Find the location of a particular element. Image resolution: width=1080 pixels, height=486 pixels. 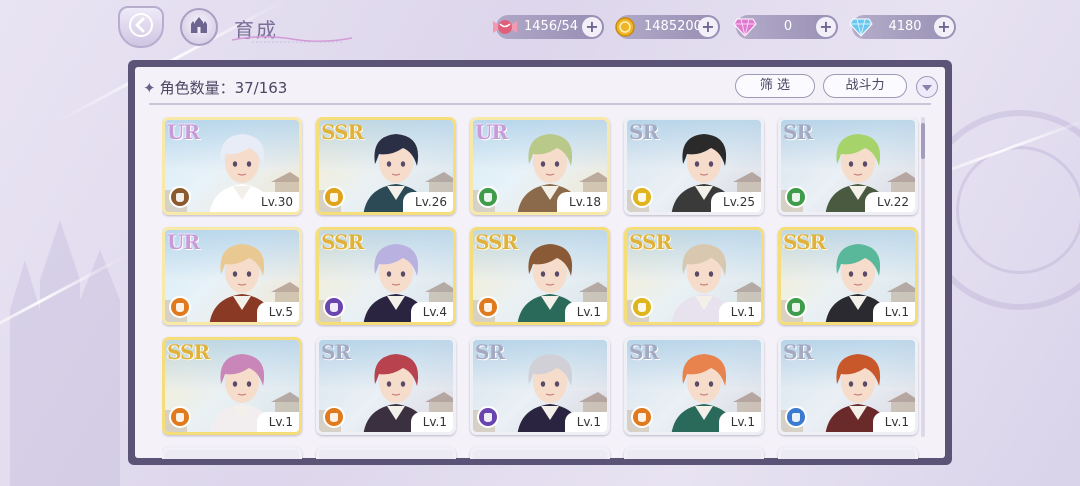

character-card: UR Lv.18 is located at coordinates (540, 166).